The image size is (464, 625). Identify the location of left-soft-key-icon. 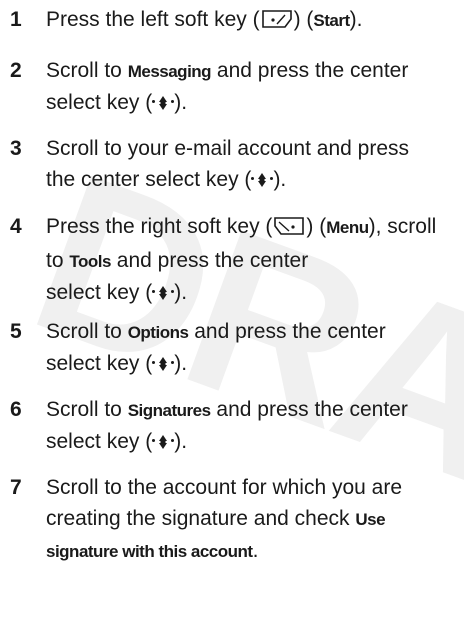
(277, 22).